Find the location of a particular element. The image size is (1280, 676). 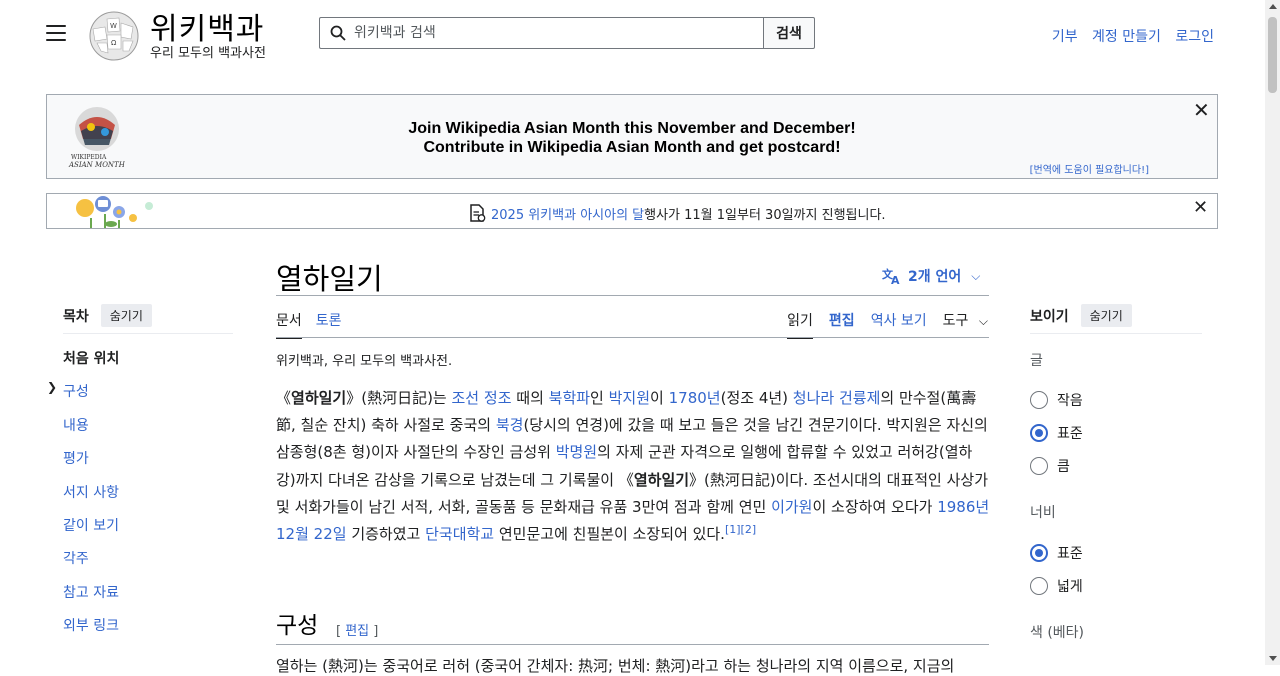

section-edit-link: [ 편집 ] is located at coordinates (357, 629).